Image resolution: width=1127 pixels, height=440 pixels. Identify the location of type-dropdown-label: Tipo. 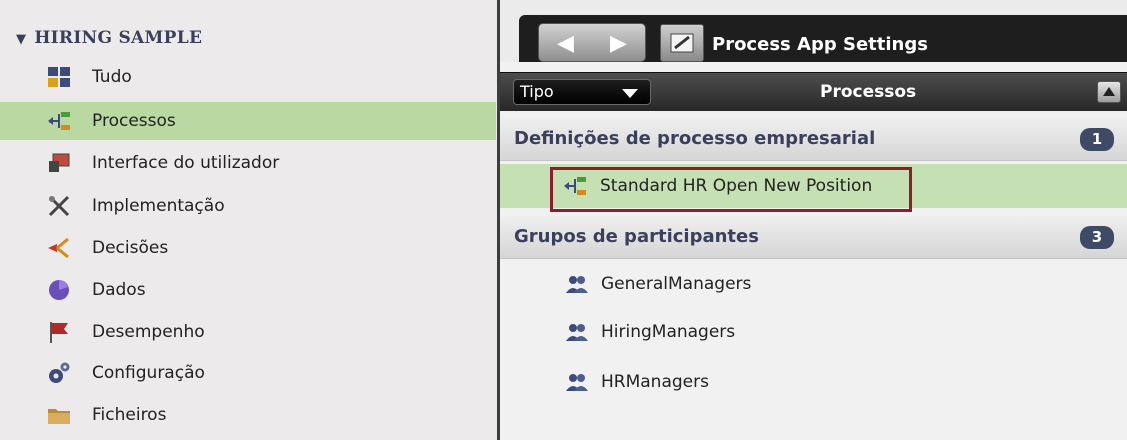
(537, 91).